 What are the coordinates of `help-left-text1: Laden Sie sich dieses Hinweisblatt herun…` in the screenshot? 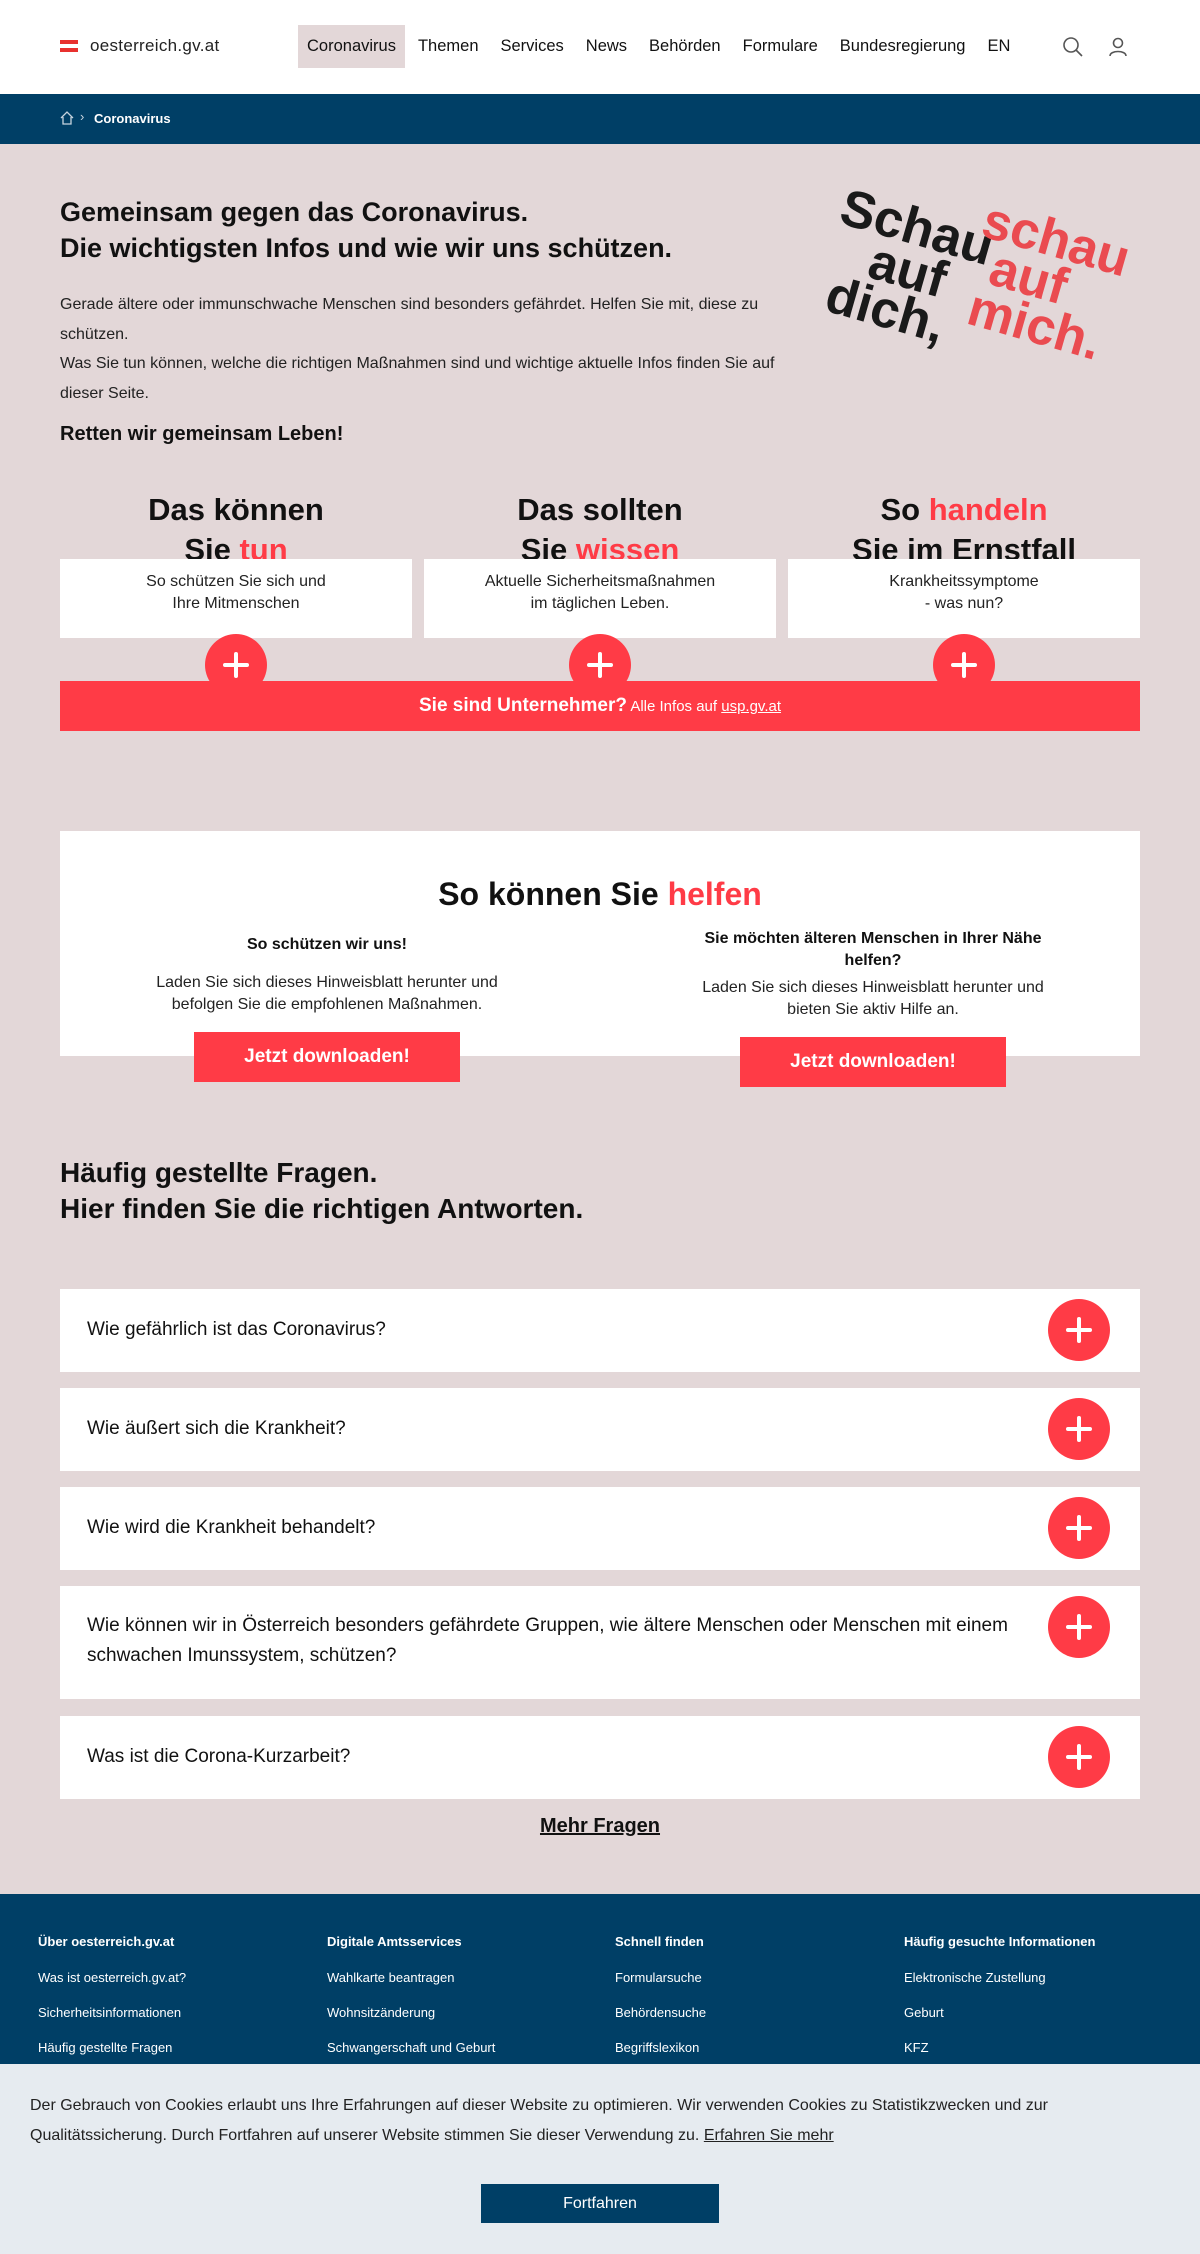 It's located at (327, 982).